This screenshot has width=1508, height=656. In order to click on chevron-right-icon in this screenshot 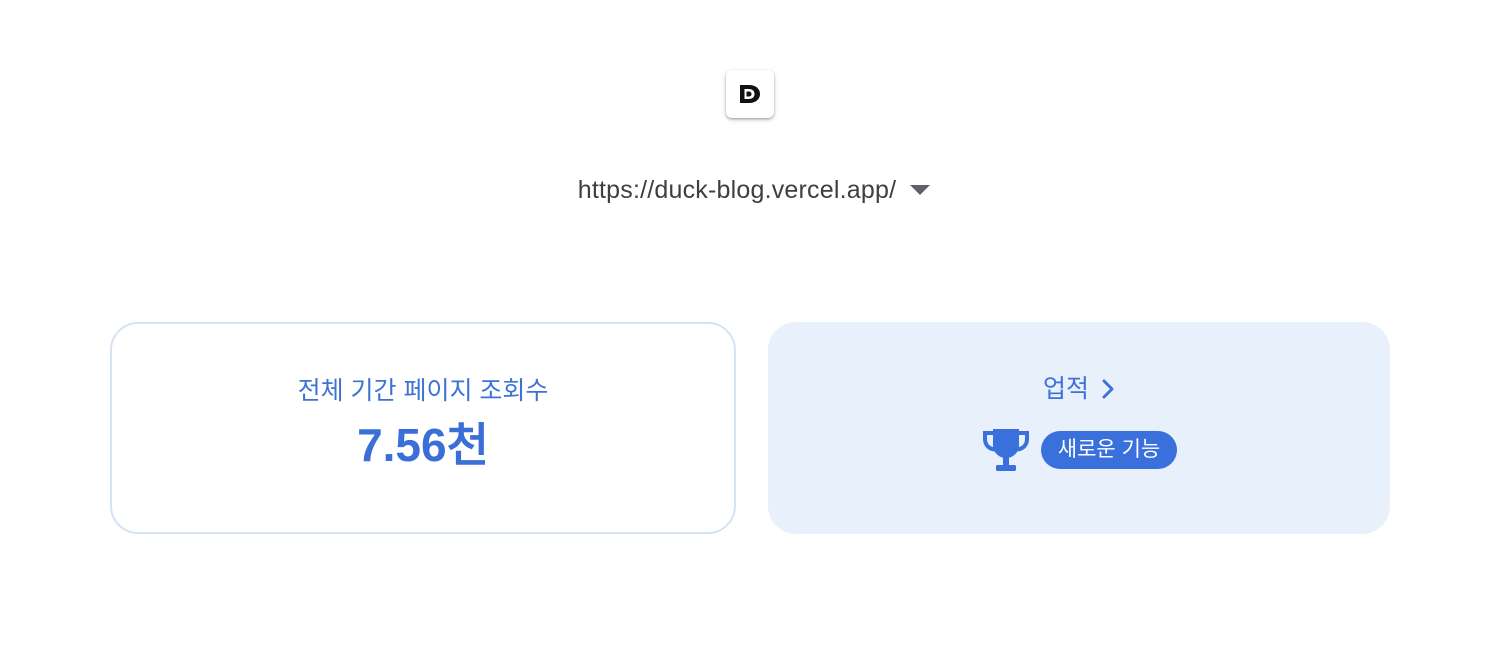, I will do `click(1108, 389)`.